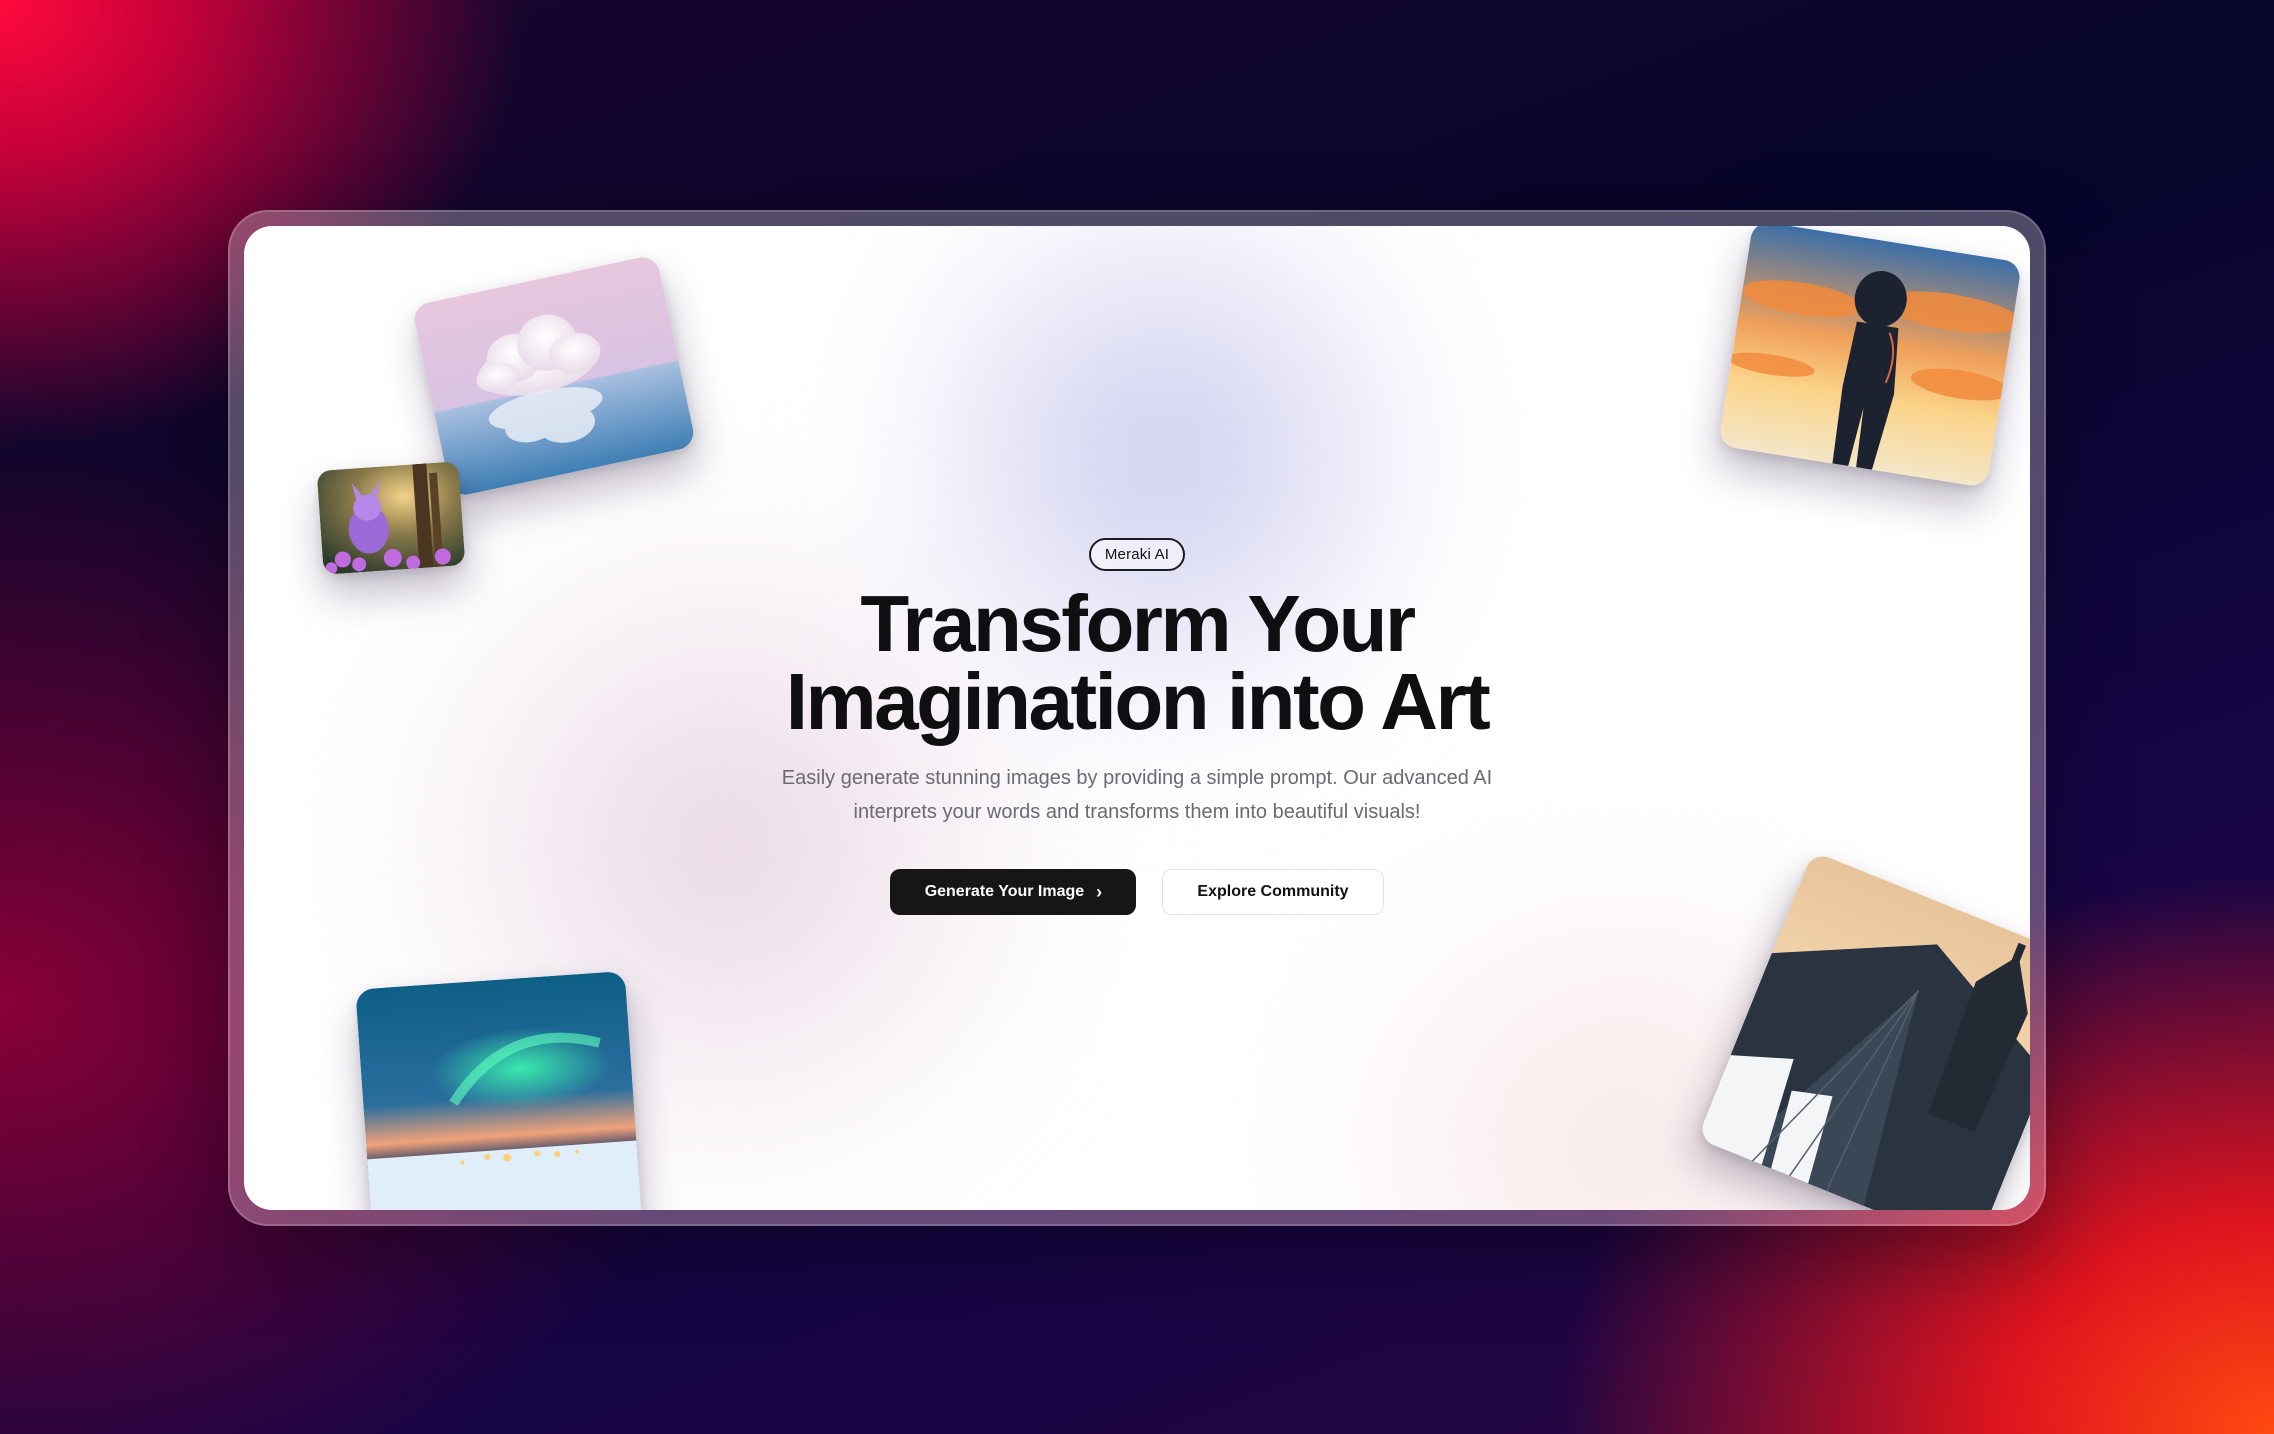 The width and height of the screenshot is (2274, 1434). I want to click on hero-title: Transform Your Imagination into Art, so click(1137, 662).